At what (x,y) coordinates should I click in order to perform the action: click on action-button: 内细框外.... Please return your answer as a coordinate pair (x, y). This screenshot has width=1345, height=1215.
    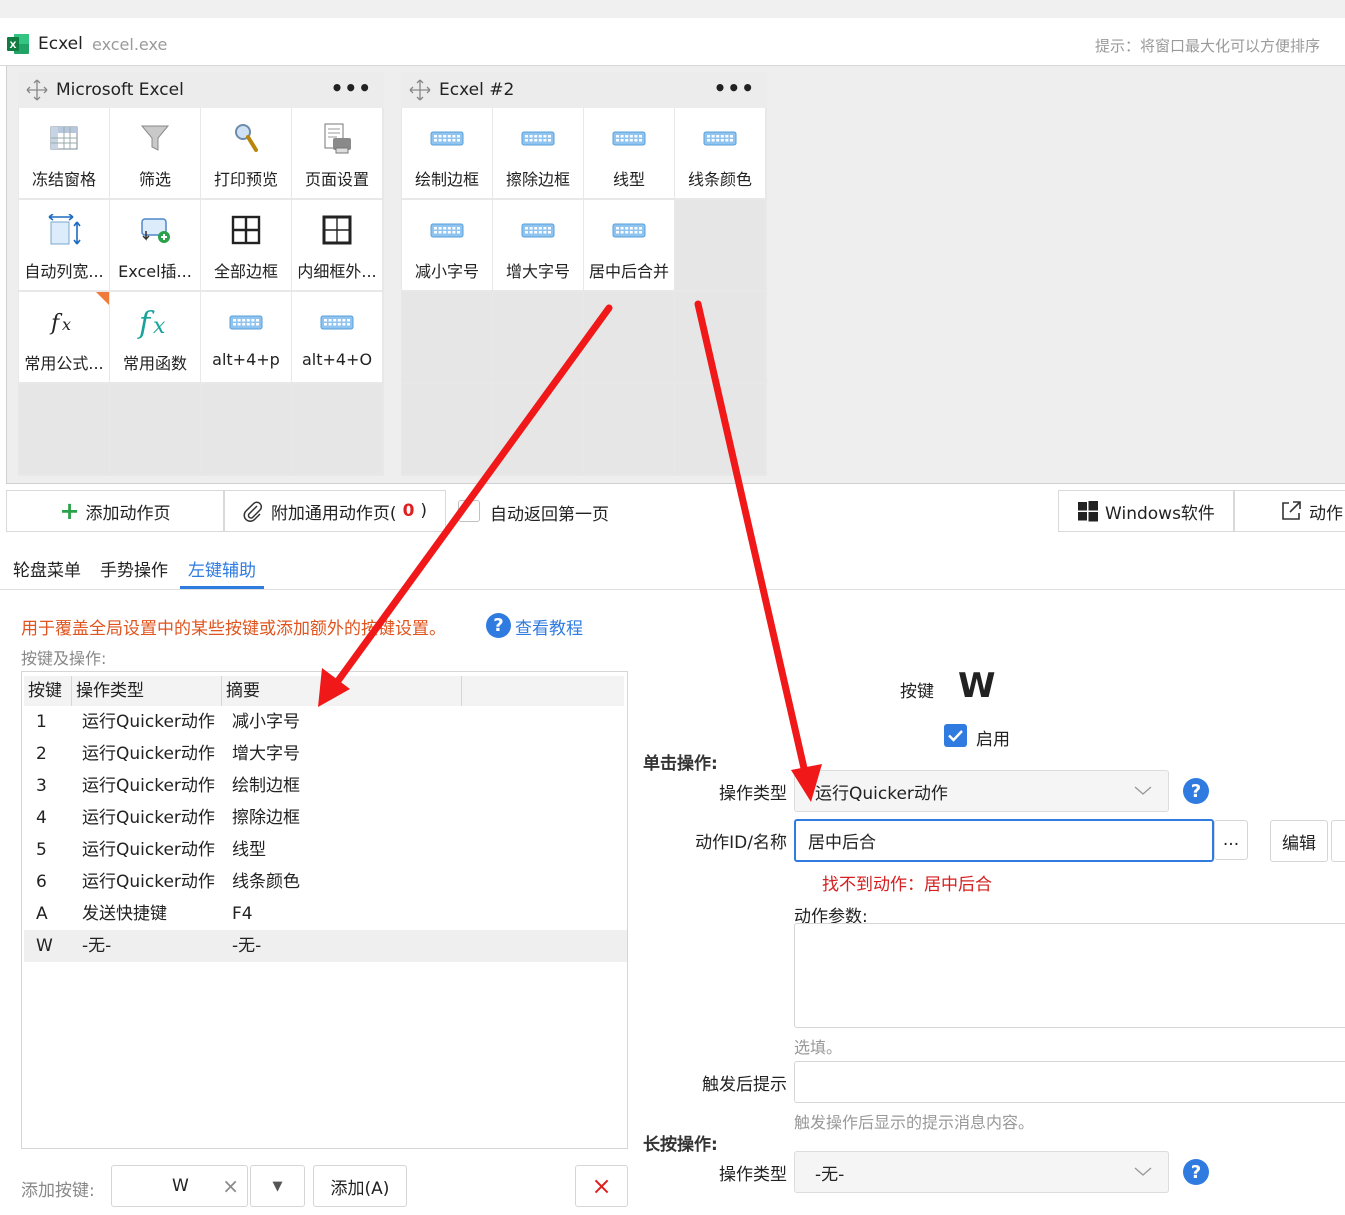
    Looking at the image, I should click on (337, 245).